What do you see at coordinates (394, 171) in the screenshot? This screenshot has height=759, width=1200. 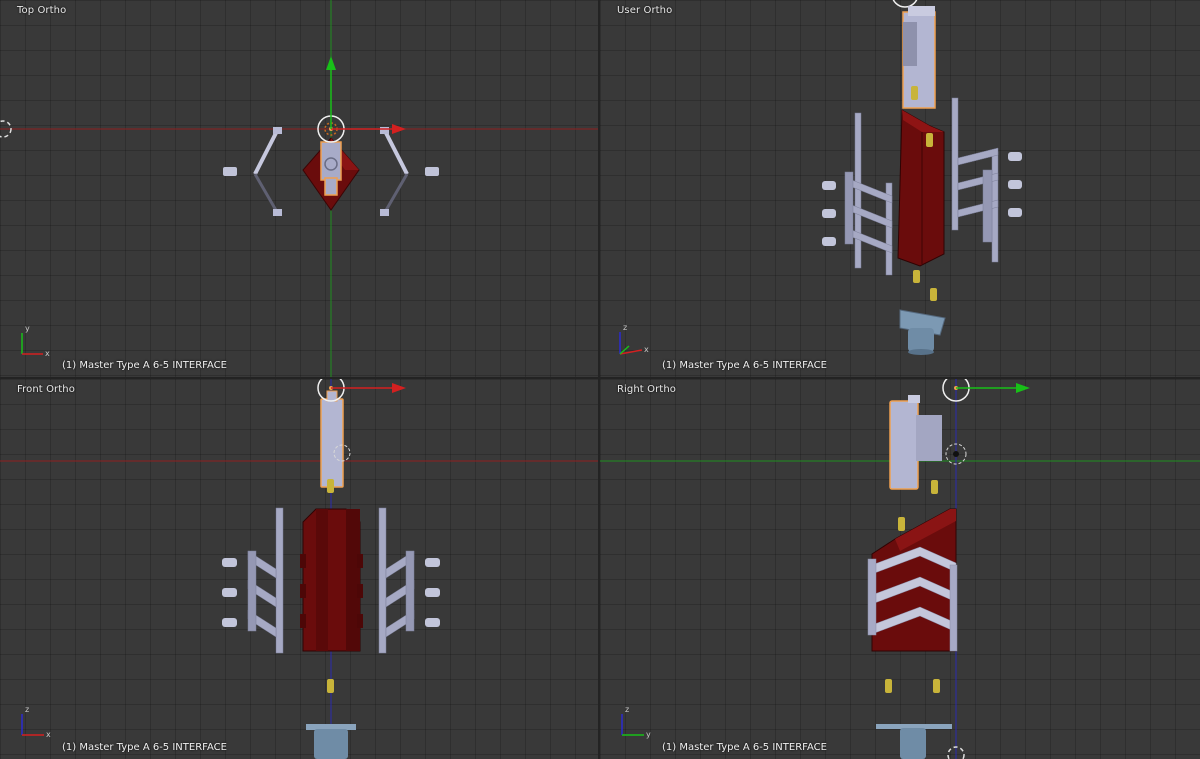 I see `right-arm-part` at bounding box center [394, 171].